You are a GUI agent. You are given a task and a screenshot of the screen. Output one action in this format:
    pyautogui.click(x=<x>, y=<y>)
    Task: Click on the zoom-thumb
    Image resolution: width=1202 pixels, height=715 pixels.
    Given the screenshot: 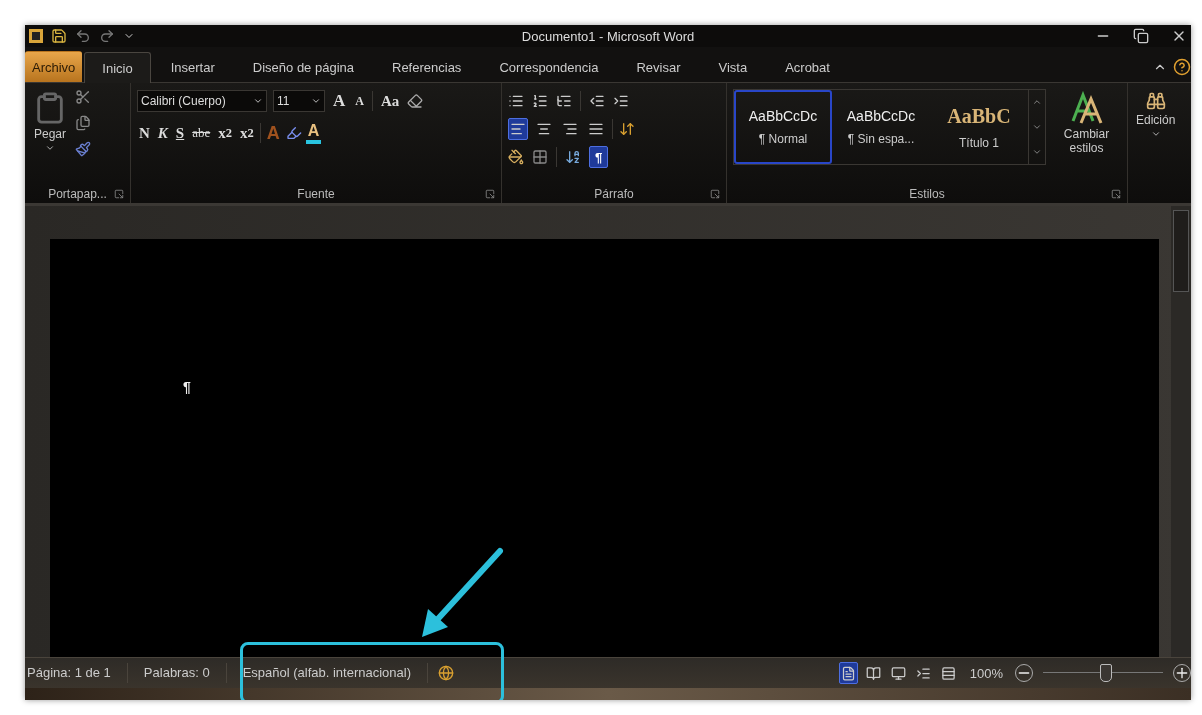 What is the action you would take?
    pyautogui.click(x=1106, y=673)
    